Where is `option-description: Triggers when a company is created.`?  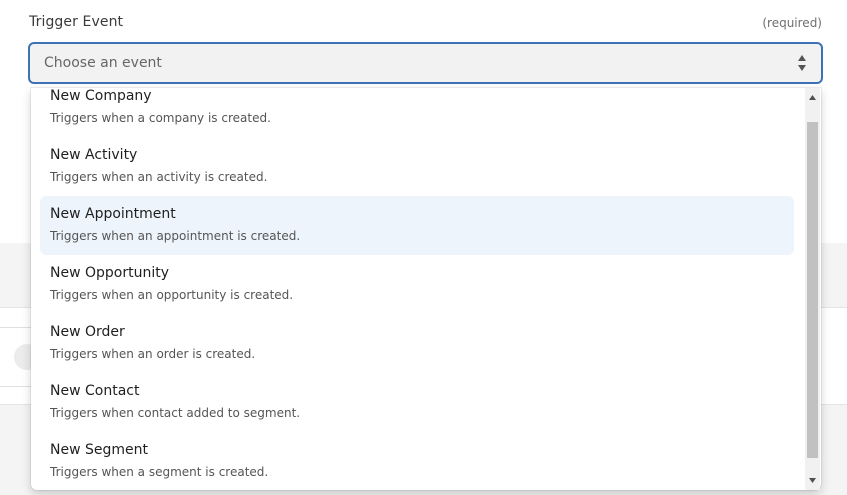 option-description: Triggers when a company is created. is located at coordinates (160, 118).